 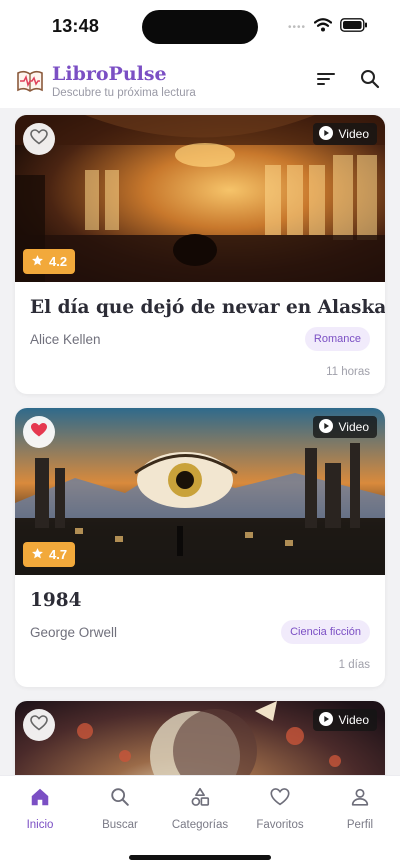 I want to click on status-bar: 13:48 ••••, so click(x=200, y=27).